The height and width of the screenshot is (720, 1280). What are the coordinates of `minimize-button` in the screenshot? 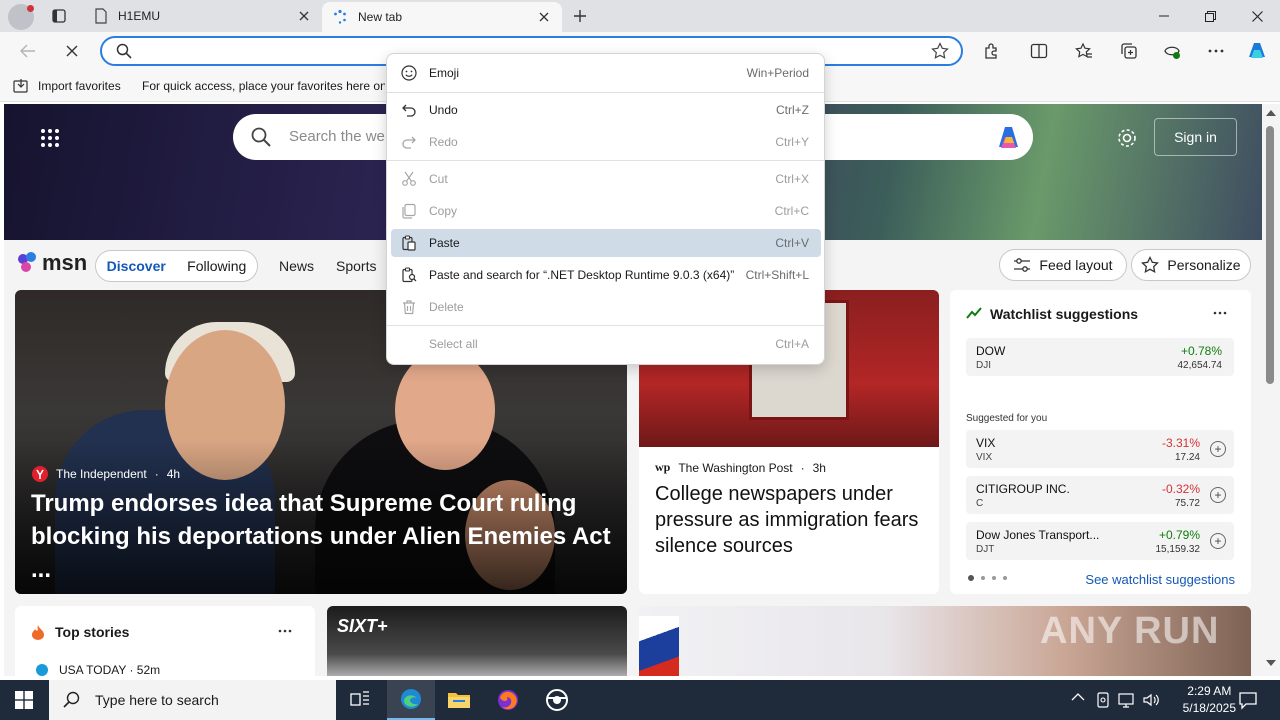 It's located at (1164, 16).